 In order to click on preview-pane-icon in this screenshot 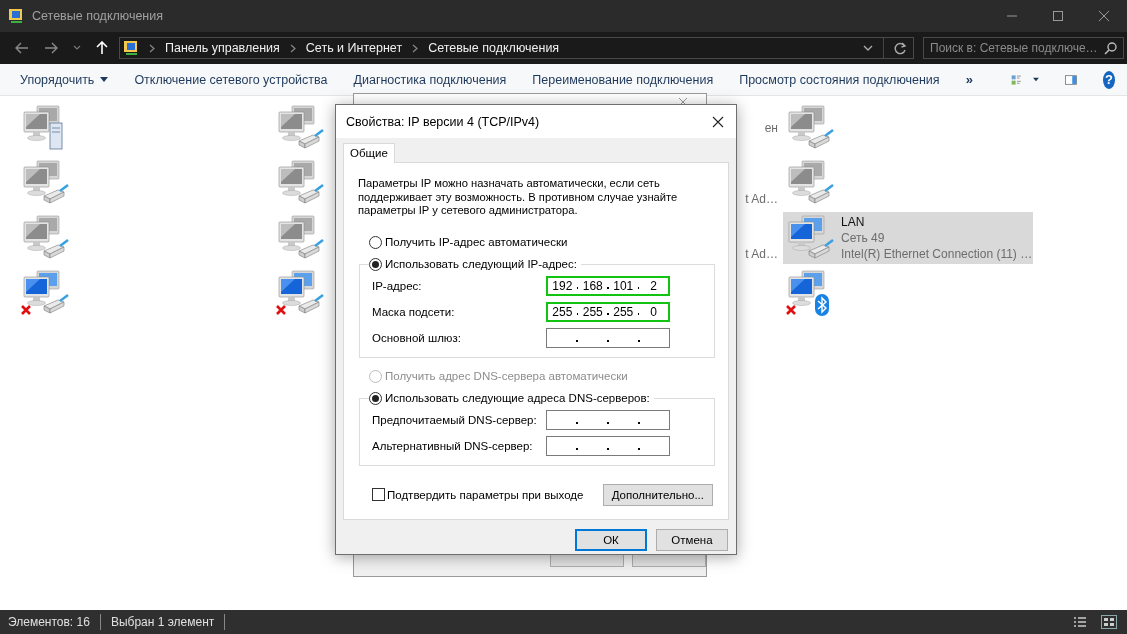, I will do `click(1071, 79)`.